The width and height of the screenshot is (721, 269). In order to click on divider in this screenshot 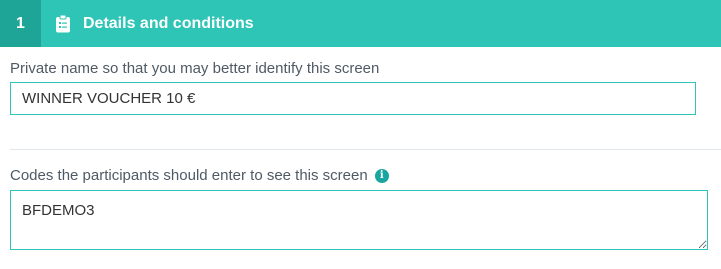, I will do `click(365, 149)`.